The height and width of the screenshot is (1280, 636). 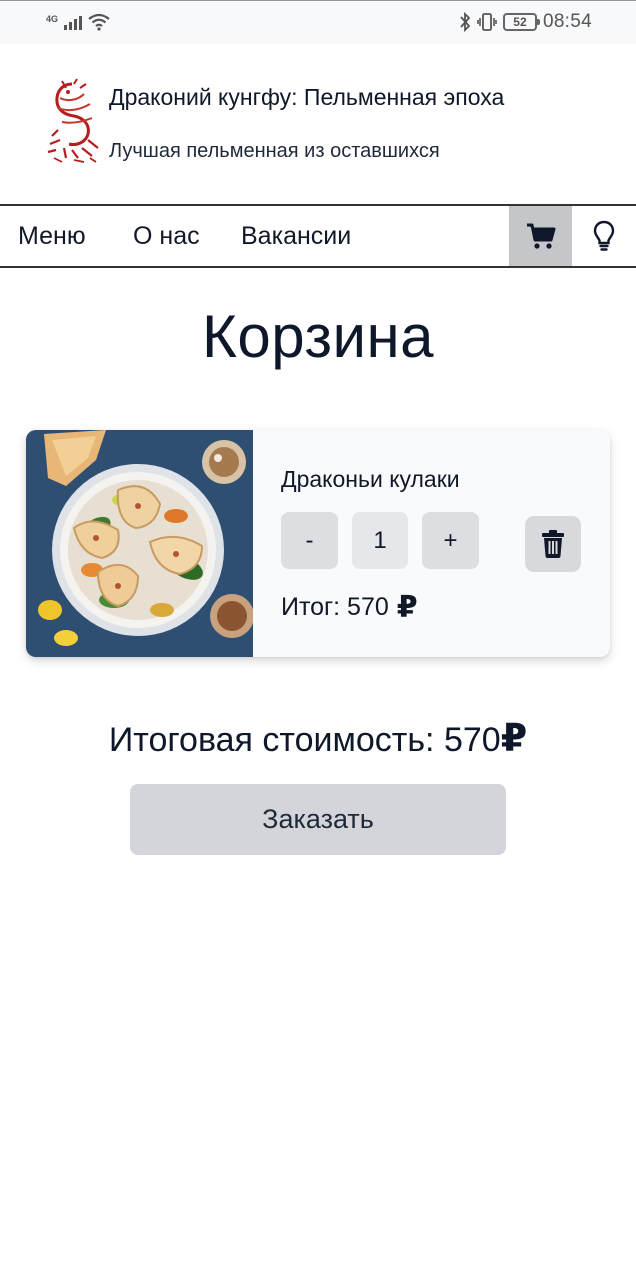 What do you see at coordinates (318, 819) in the screenshot?
I see `order-button: Заказать` at bounding box center [318, 819].